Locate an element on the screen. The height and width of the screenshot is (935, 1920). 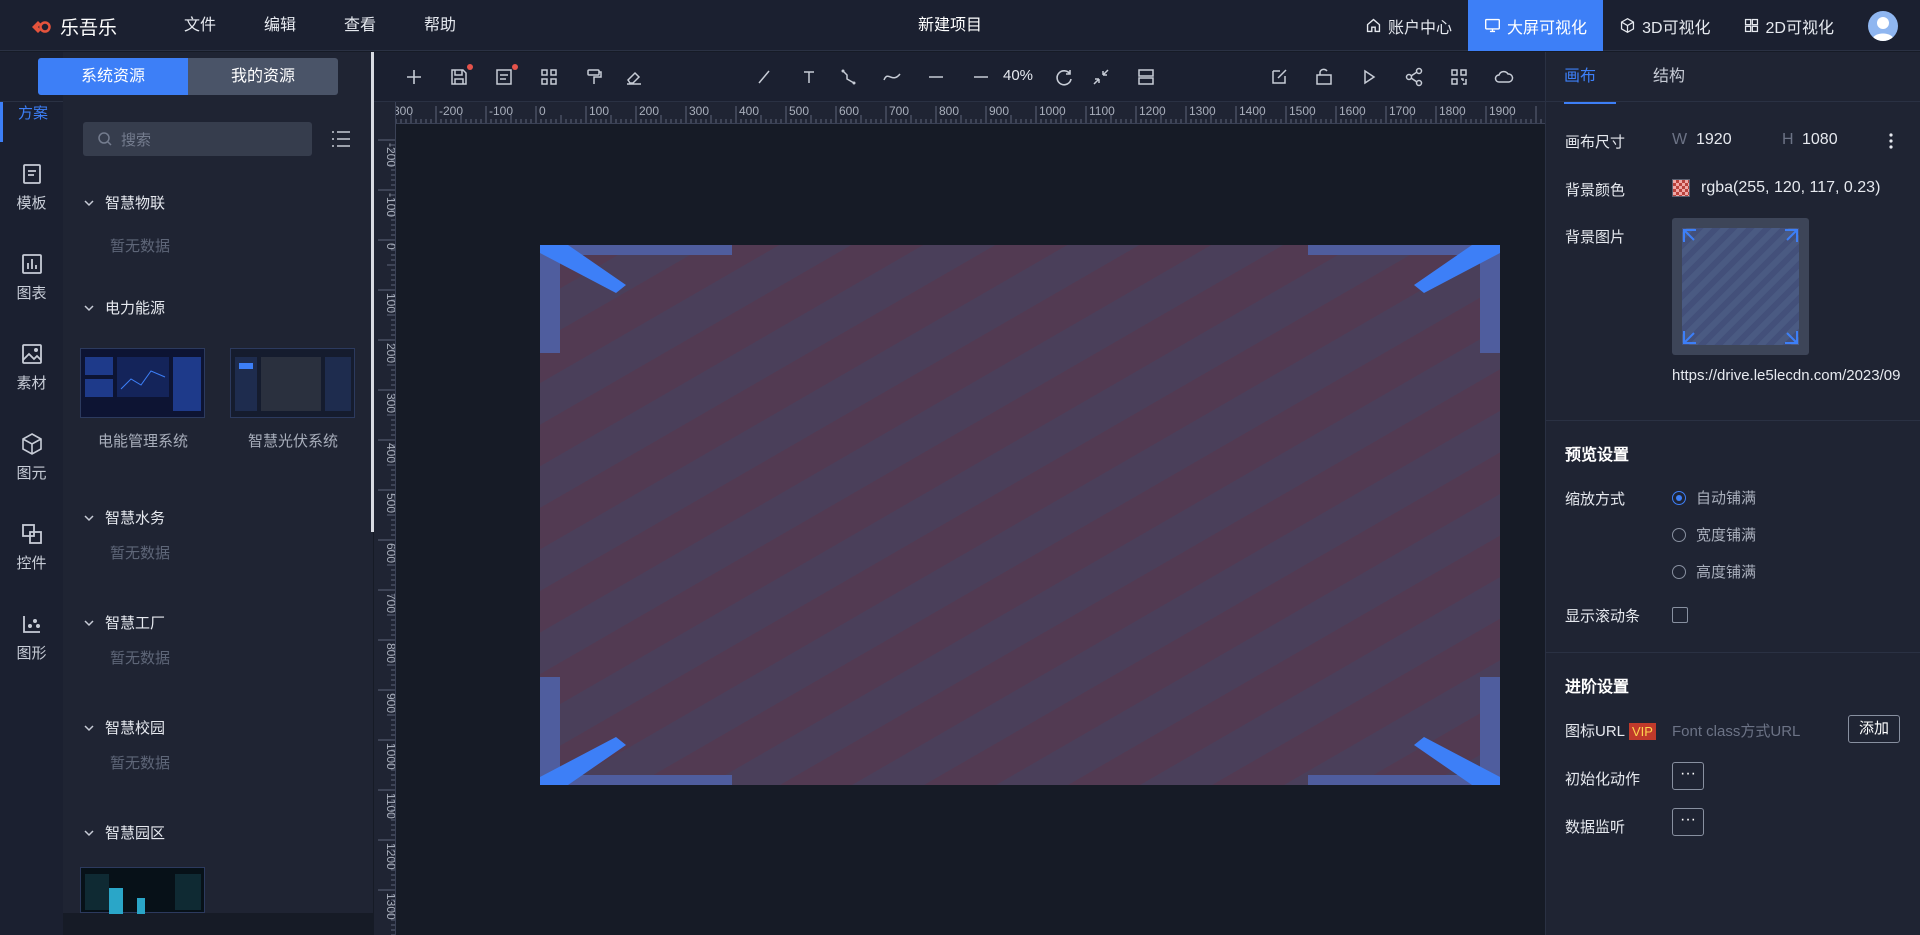
bg-color-swatch is located at coordinates (1681, 188).